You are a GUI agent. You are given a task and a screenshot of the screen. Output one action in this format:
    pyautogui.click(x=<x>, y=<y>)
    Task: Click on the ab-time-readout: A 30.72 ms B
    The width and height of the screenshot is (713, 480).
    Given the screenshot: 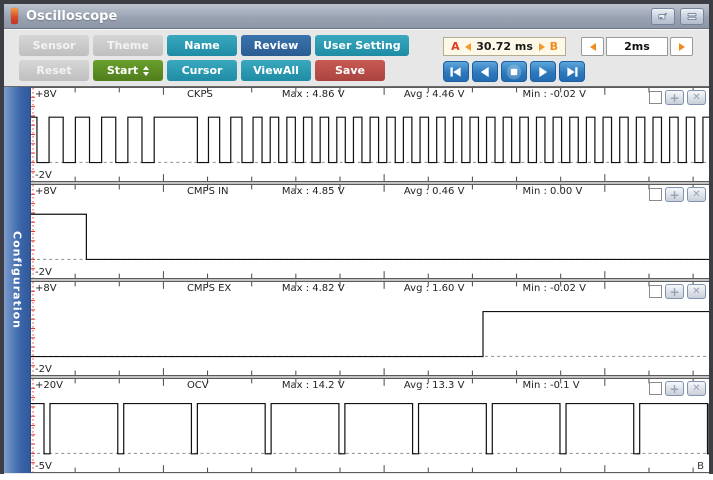 What is the action you would take?
    pyautogui.click(x=504, y=46)
    